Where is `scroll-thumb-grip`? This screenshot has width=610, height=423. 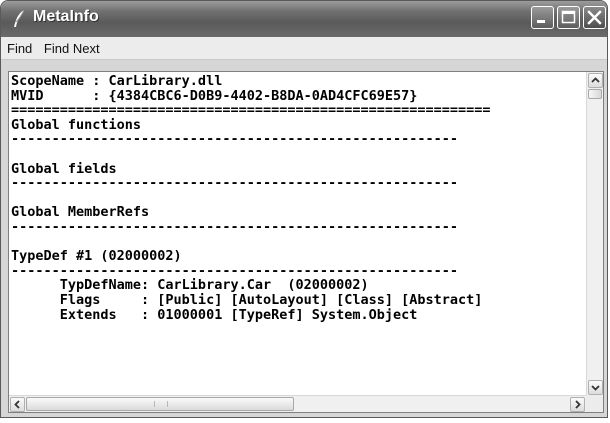
scroll-thumb-grip is located at coordinates (161, 404).